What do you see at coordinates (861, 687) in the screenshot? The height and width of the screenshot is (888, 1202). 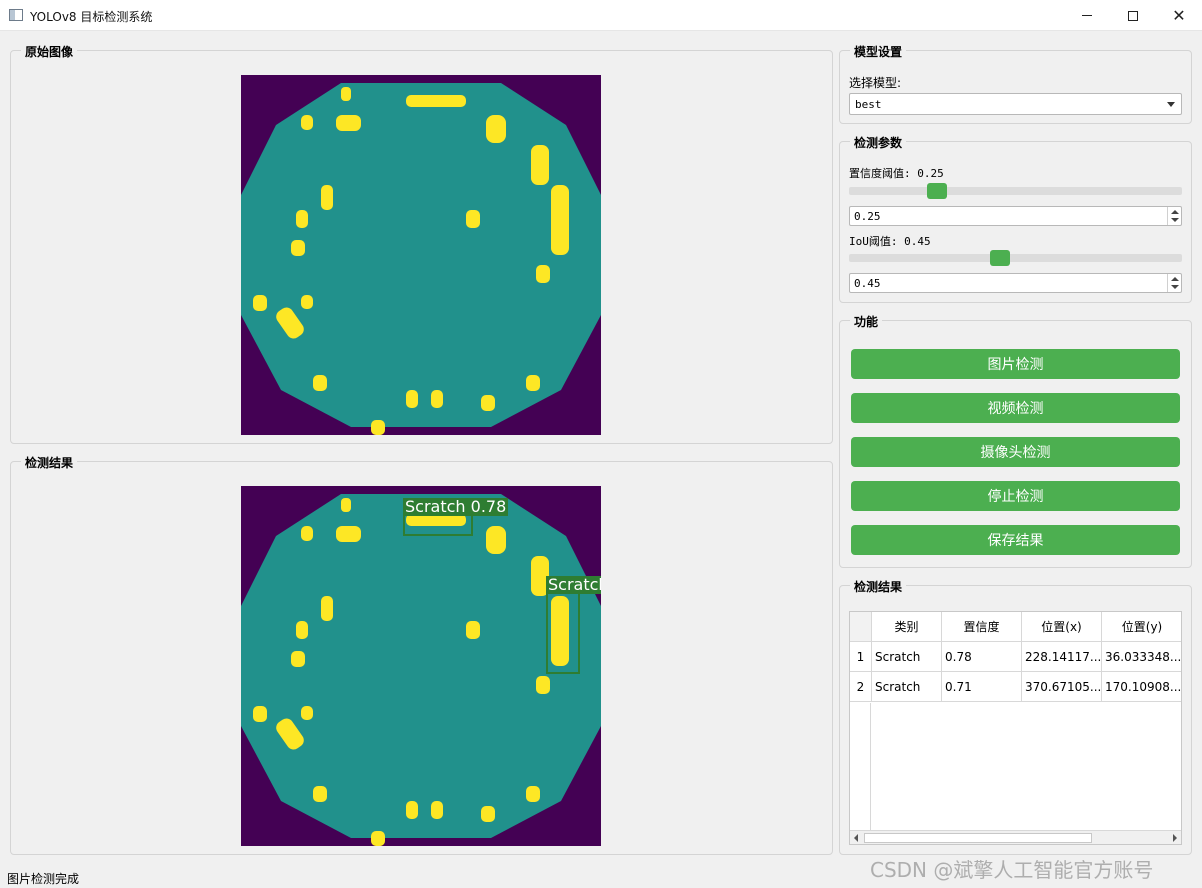 I see `row-number: 2` at bounding box center [861, 687].